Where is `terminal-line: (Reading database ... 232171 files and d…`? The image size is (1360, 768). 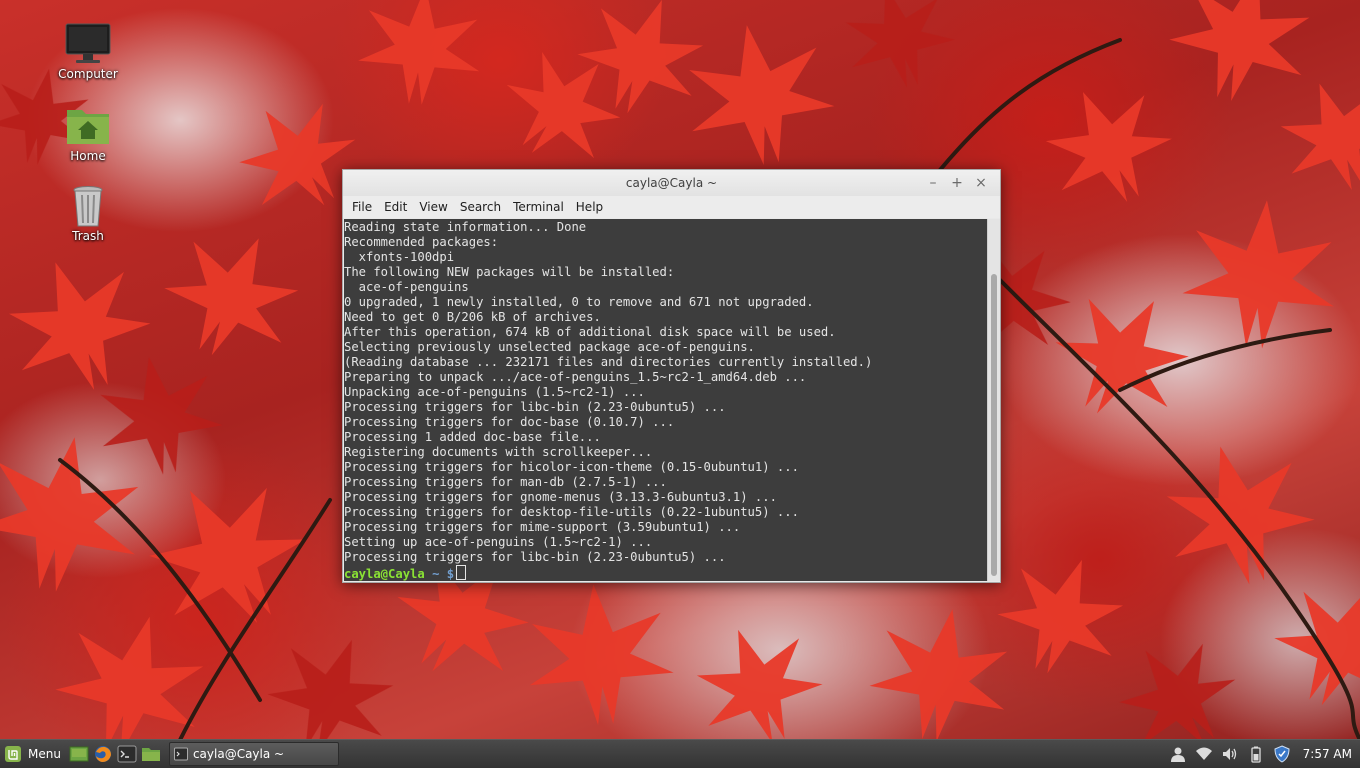
terminal-line: (Reading database ... 232171 files and d… is located at coordinates (608, 362).